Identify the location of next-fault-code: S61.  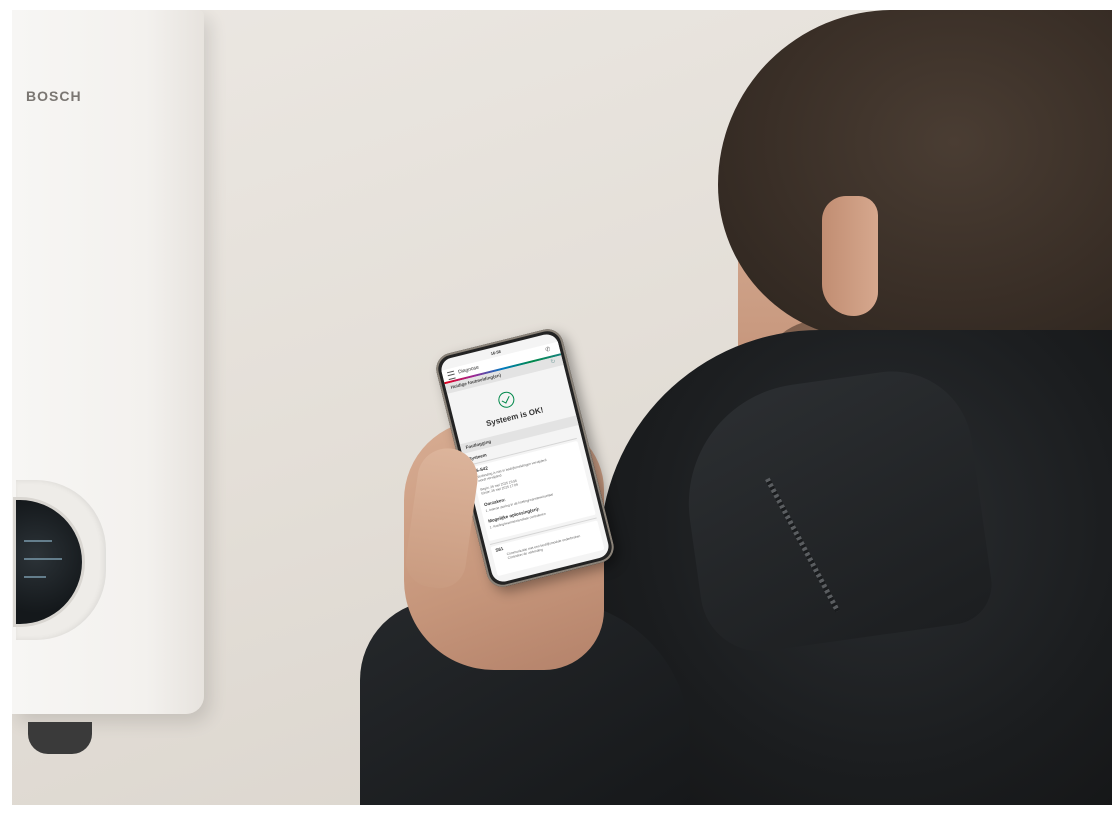
(499, 549).